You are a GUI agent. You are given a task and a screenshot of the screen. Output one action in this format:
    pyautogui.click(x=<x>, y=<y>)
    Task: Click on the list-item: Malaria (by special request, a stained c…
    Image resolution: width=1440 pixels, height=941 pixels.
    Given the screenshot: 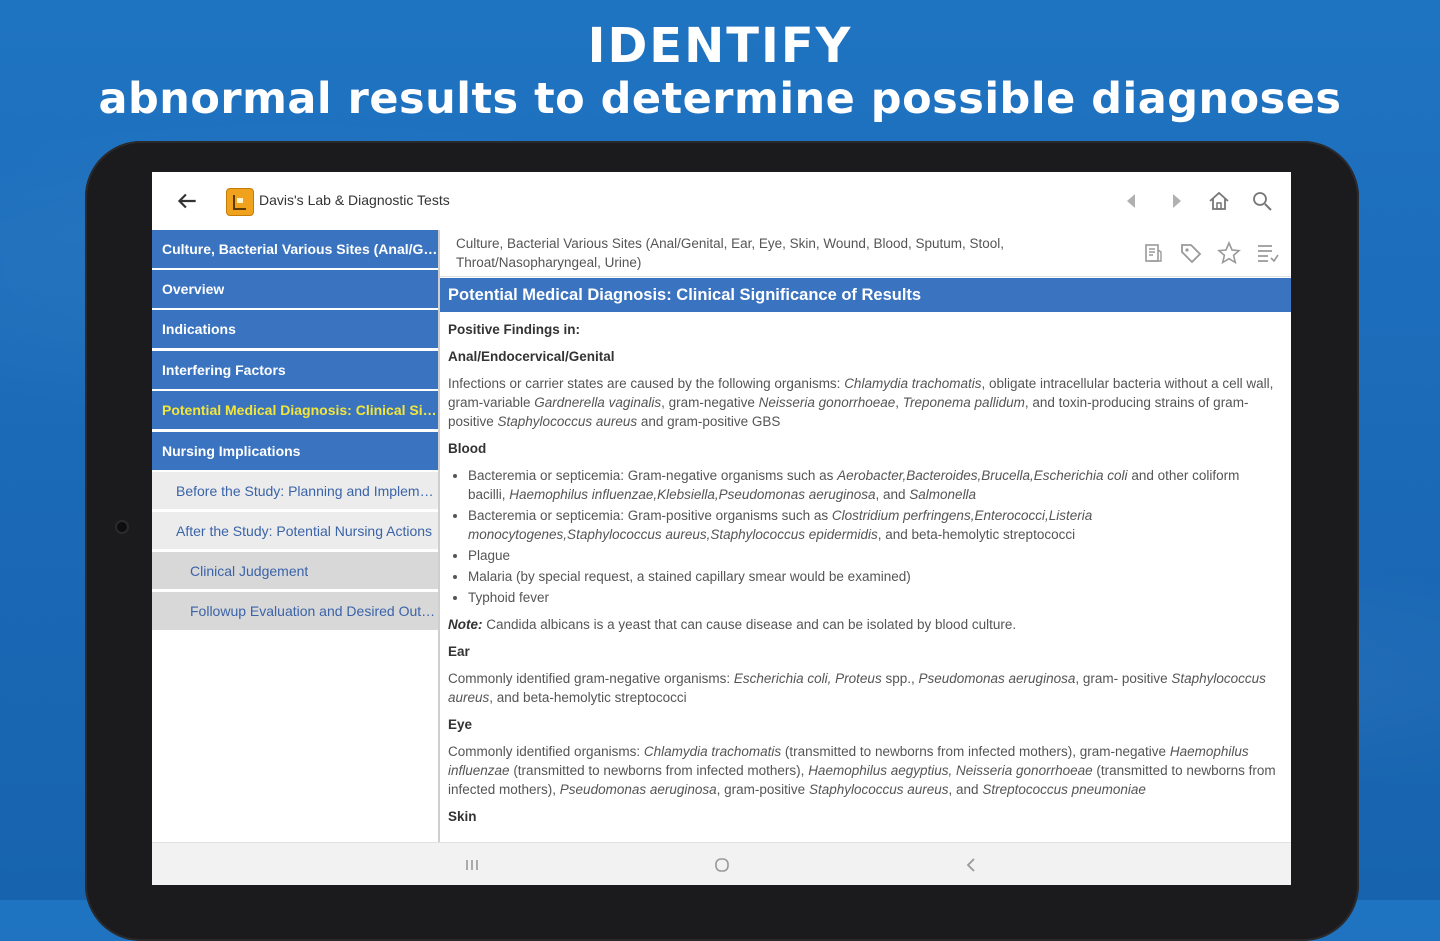 What is the action you would take?
    pyautogui.click(x=872, y=576)
    